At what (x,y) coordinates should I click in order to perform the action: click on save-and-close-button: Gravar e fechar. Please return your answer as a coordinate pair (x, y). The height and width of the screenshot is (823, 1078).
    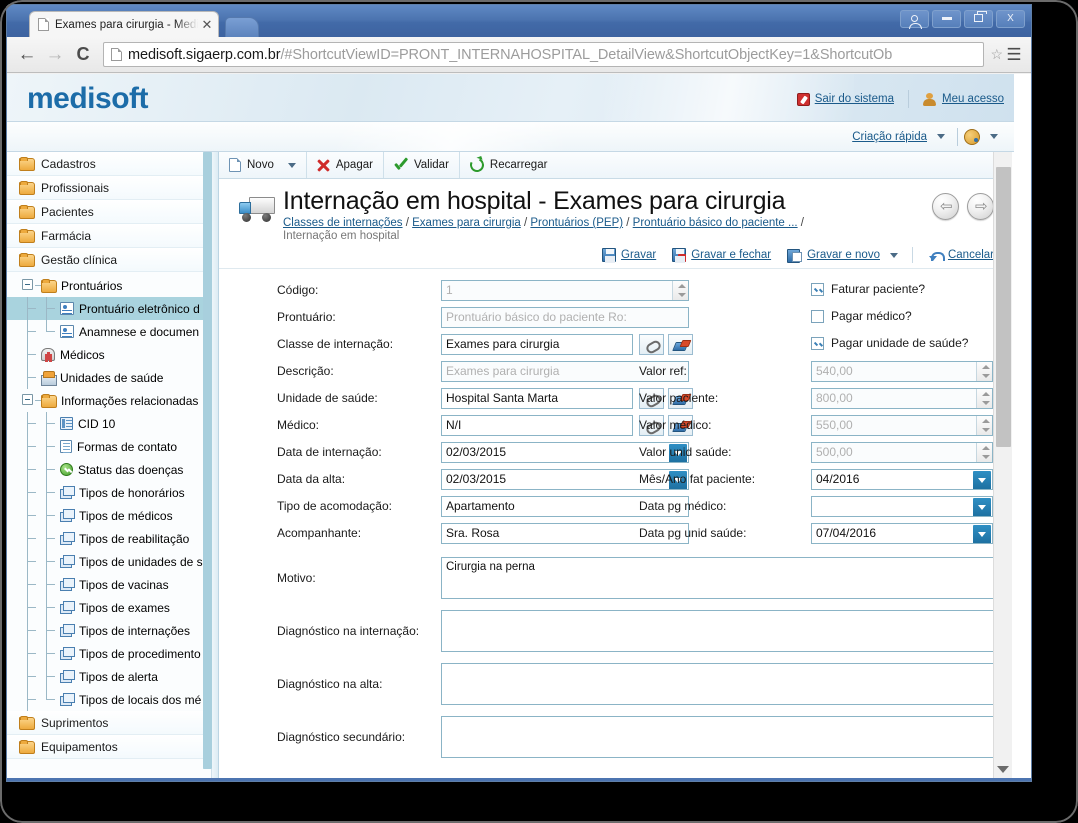
    Looking at the image, I should click on (721, 255).